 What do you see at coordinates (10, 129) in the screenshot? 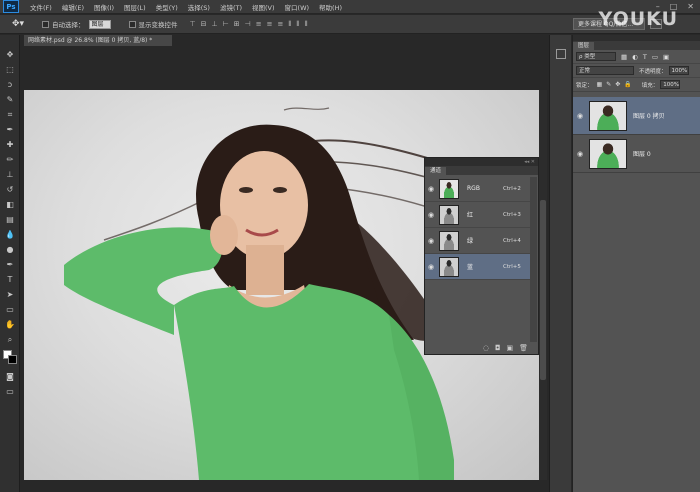
I see `eyedropper-tool-icon: ✒` at bounding box center [10, 129].